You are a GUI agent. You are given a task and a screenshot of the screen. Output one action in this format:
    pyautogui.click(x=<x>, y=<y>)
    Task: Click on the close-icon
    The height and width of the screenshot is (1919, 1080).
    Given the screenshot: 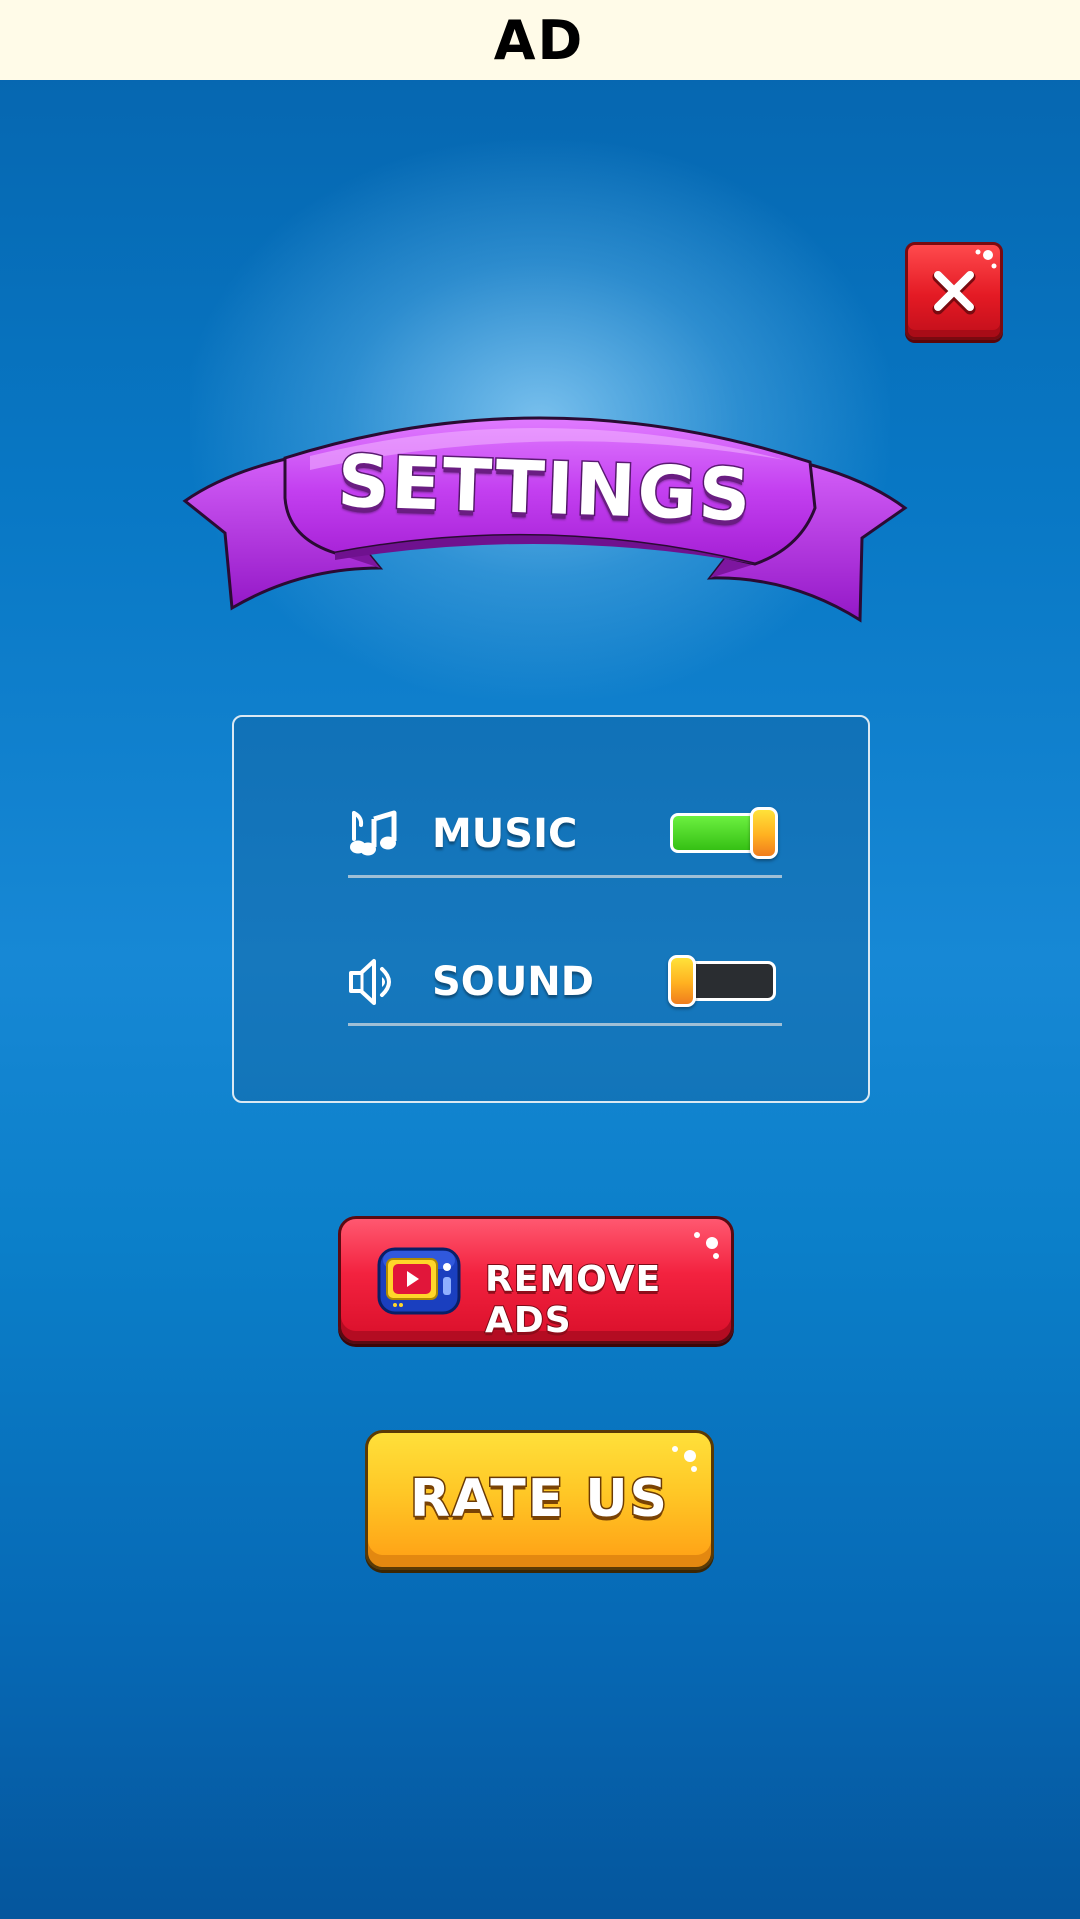 What is the action you would take?
    pyautogui.click(x=964, y=282)
    